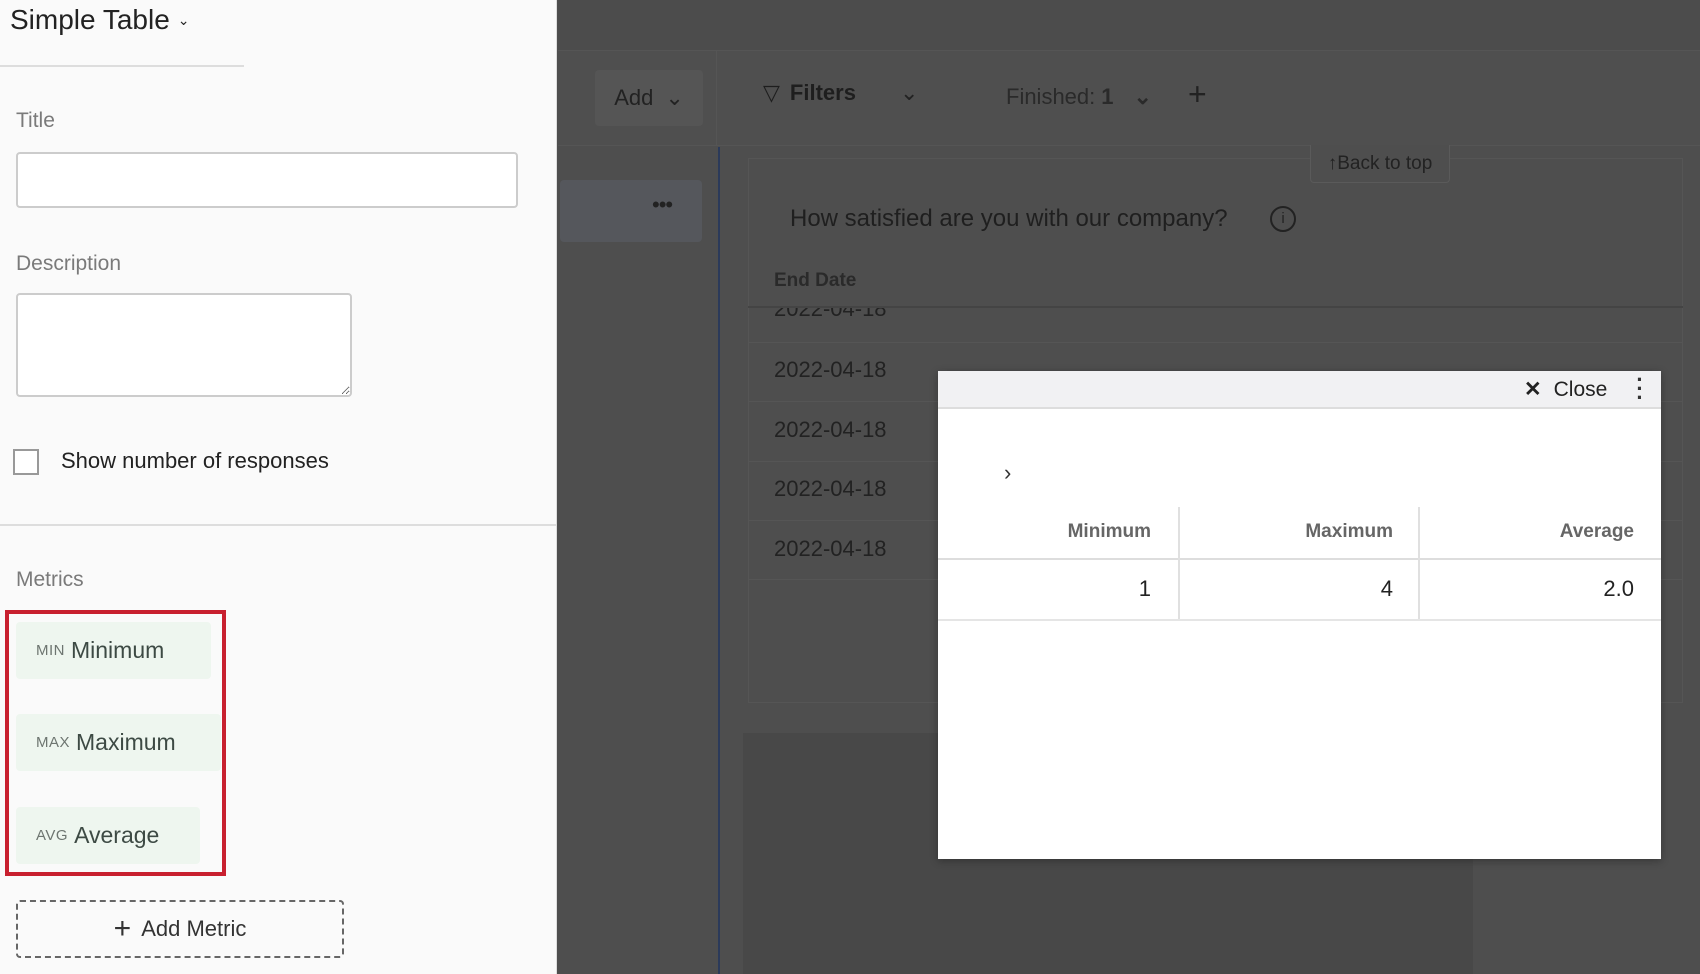 The width and height of the screenshot is (1700, 974). Describe the element at coordinates (118, 650) in the screenshot. I see `metric-label: Minimum` at that location.